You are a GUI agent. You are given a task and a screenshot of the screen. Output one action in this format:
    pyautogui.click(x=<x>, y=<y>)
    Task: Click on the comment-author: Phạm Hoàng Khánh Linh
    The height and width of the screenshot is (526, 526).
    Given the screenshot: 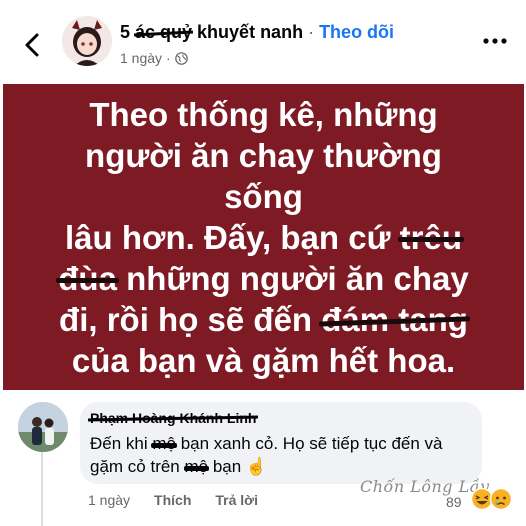 What is the action you would take?
    pyautogui.click(x=173, y=418)
    